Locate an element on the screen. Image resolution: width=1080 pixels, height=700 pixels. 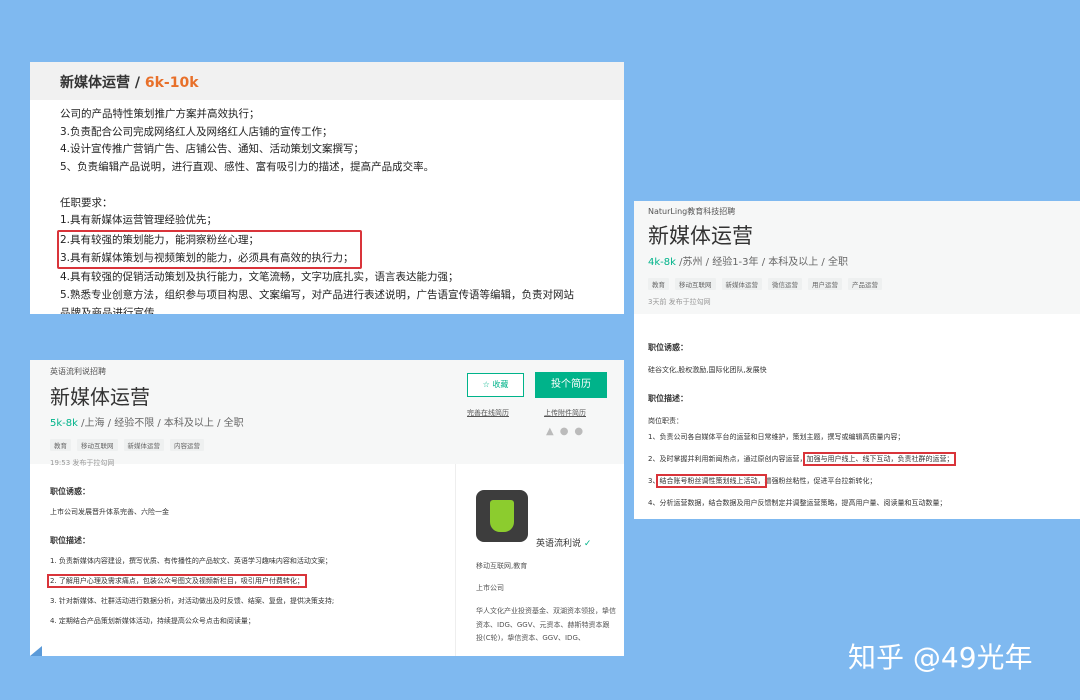
job-meta-text: /苏州 / 经验1-3年 / 本科及以上 / 全职 is located at coordinates (761, 262).